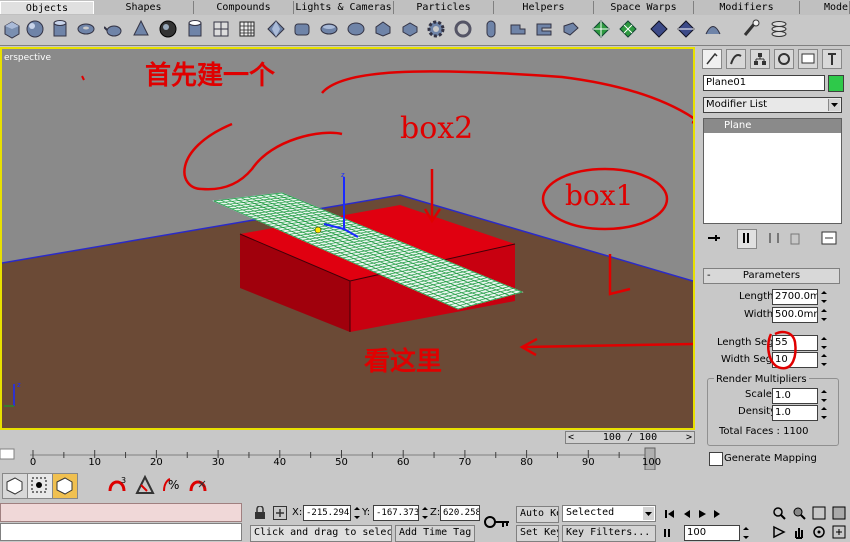 Image resolution: width=850 pixels, height=542 pixels. What do you see at coordinates (463, 29) in the screenshot?
I see `hose-icon` at bounding box center [463, 29].